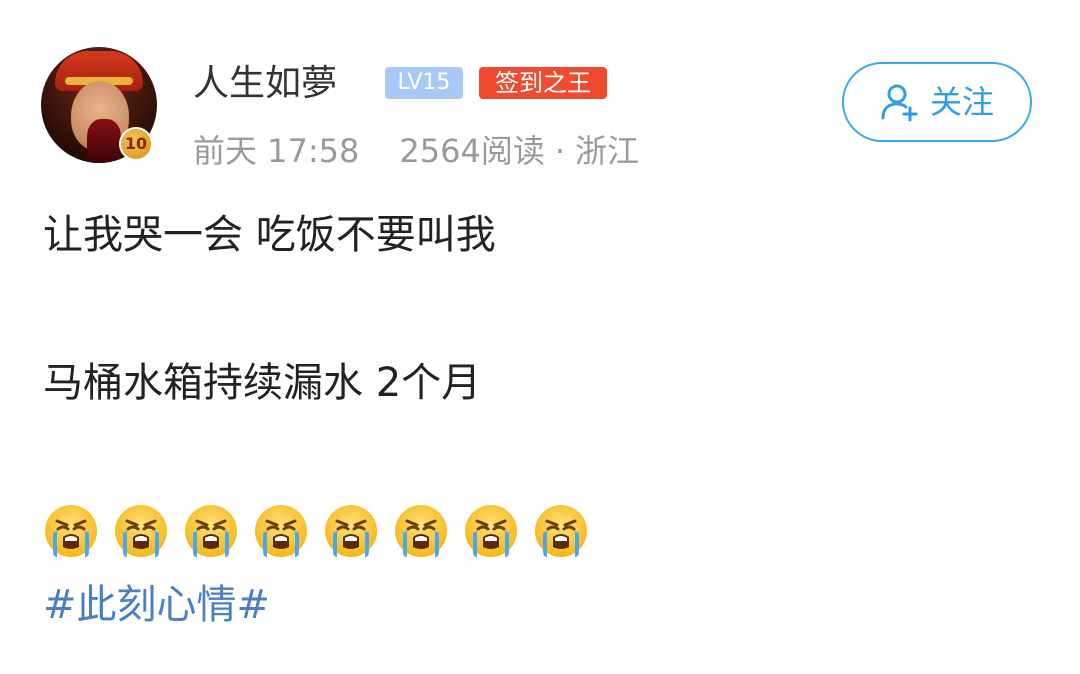 The height and width of the screenshot is (674, 1080). I want to click on emoji-row, so click(323, 531).